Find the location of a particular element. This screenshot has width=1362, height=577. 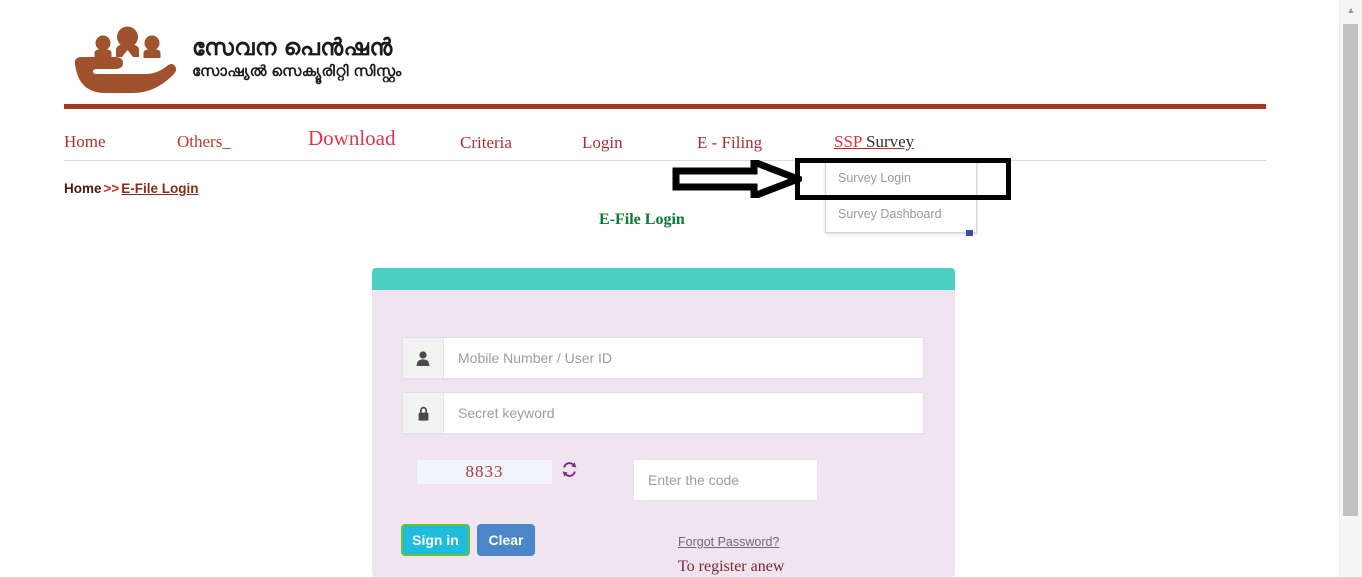

captcha-input-wrapper is located at coordinates (725, 480).